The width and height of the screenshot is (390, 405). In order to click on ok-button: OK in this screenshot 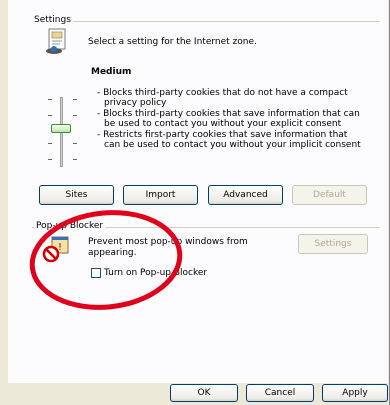, I will do `click(204, 393)`.